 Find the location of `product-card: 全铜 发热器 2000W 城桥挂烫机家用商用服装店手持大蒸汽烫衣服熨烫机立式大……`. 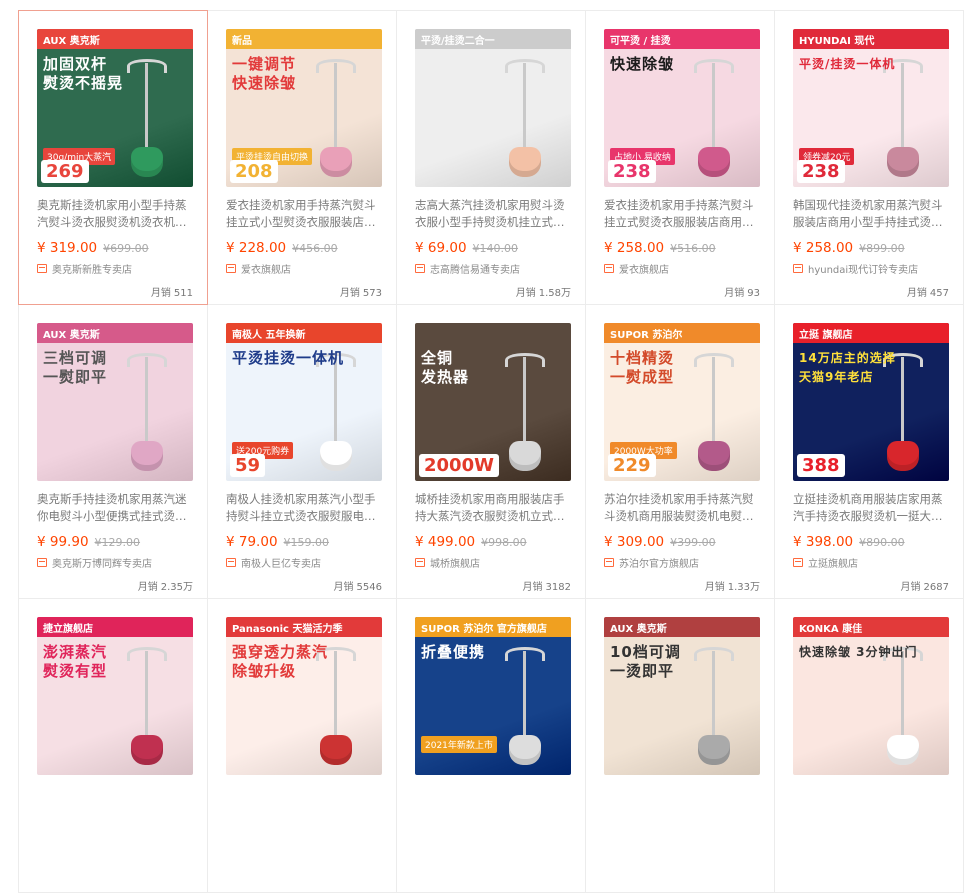

product-card: 全铜 发热器 2000W 城桥挂烫机家用商用服装店手持大蒸汽烫衣服熨烫机立式大…… is located at coordinates (491, 451).